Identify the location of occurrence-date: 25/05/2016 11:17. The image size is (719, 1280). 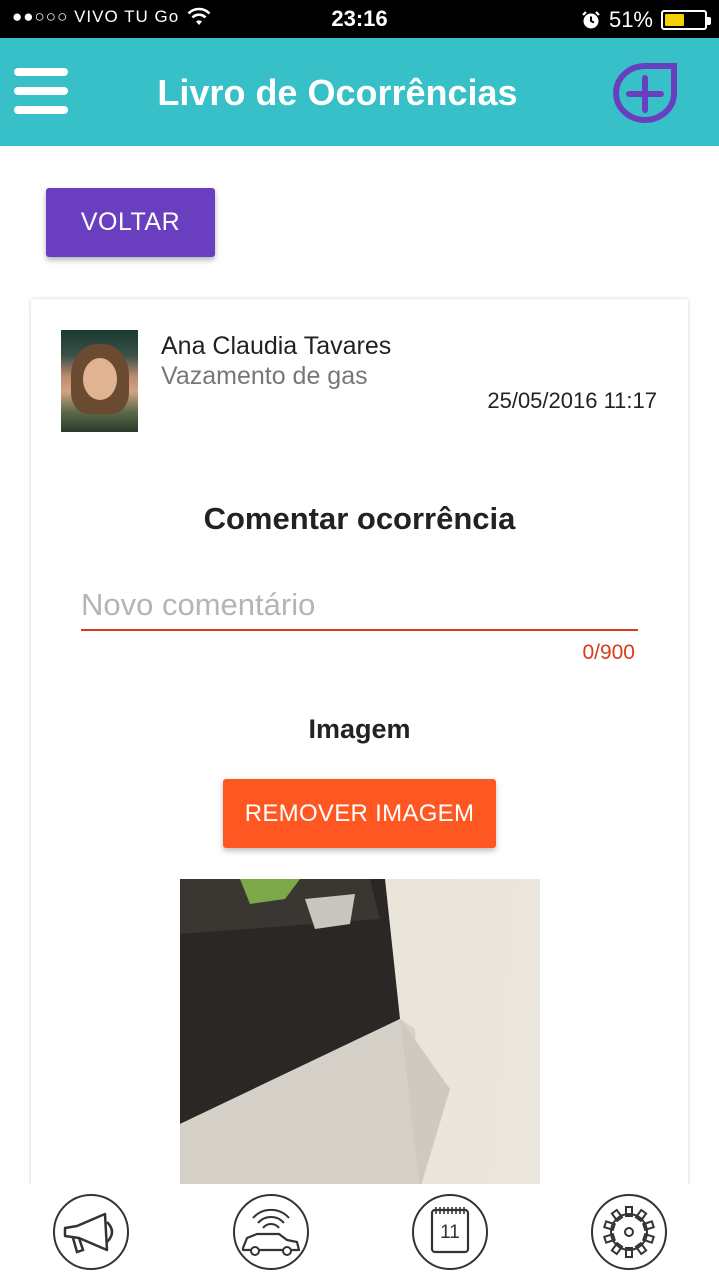
(572, 400).